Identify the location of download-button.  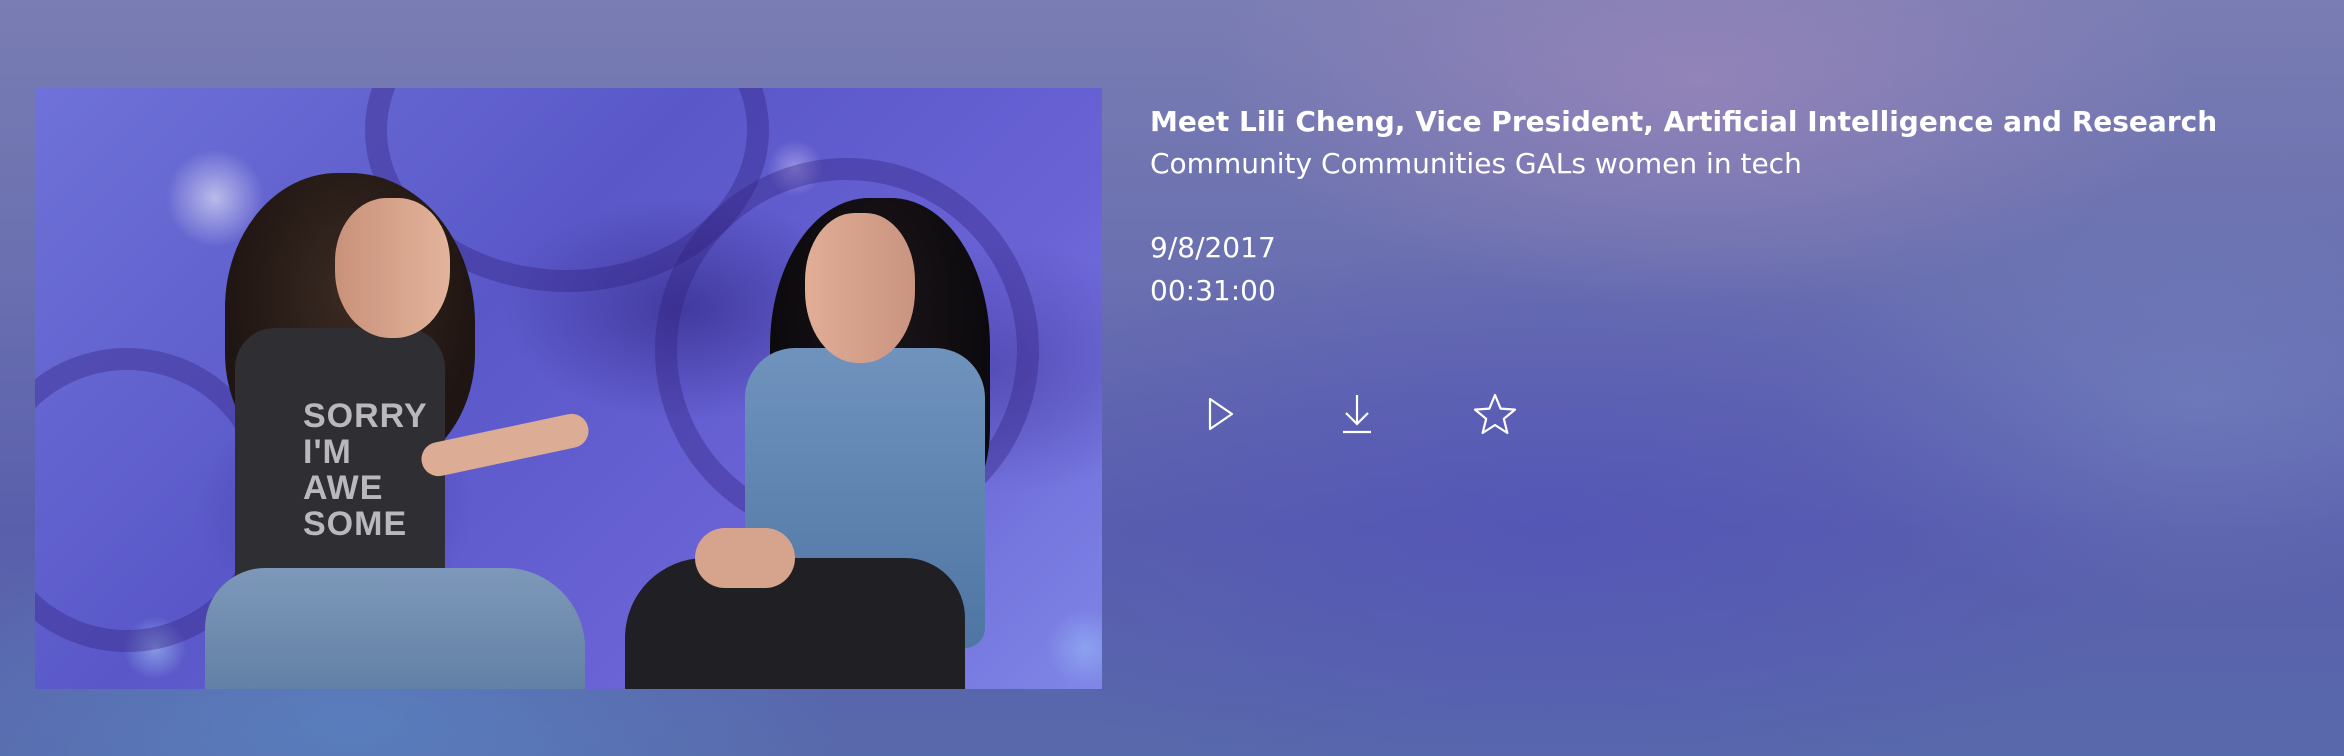
(1357, 414).